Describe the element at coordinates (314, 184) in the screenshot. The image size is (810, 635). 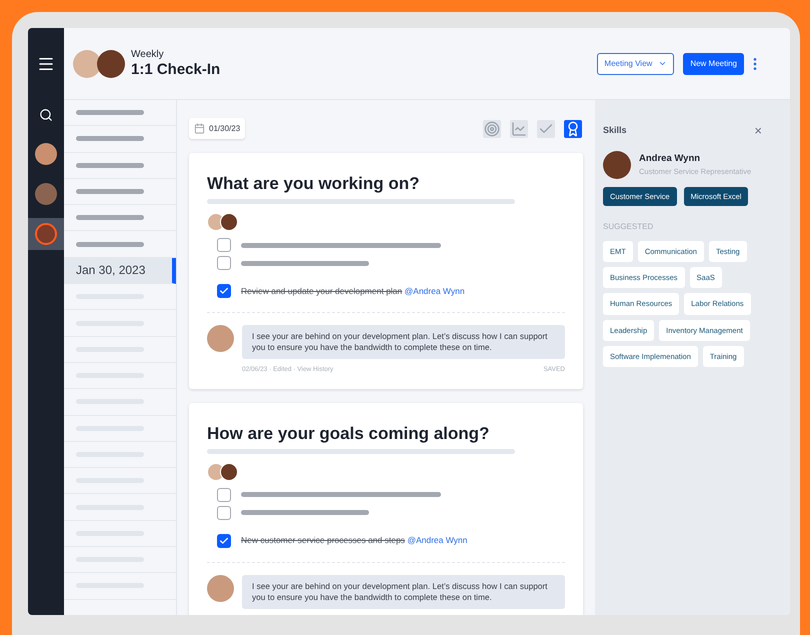
I see `question-title: What are you working on?` at that location.